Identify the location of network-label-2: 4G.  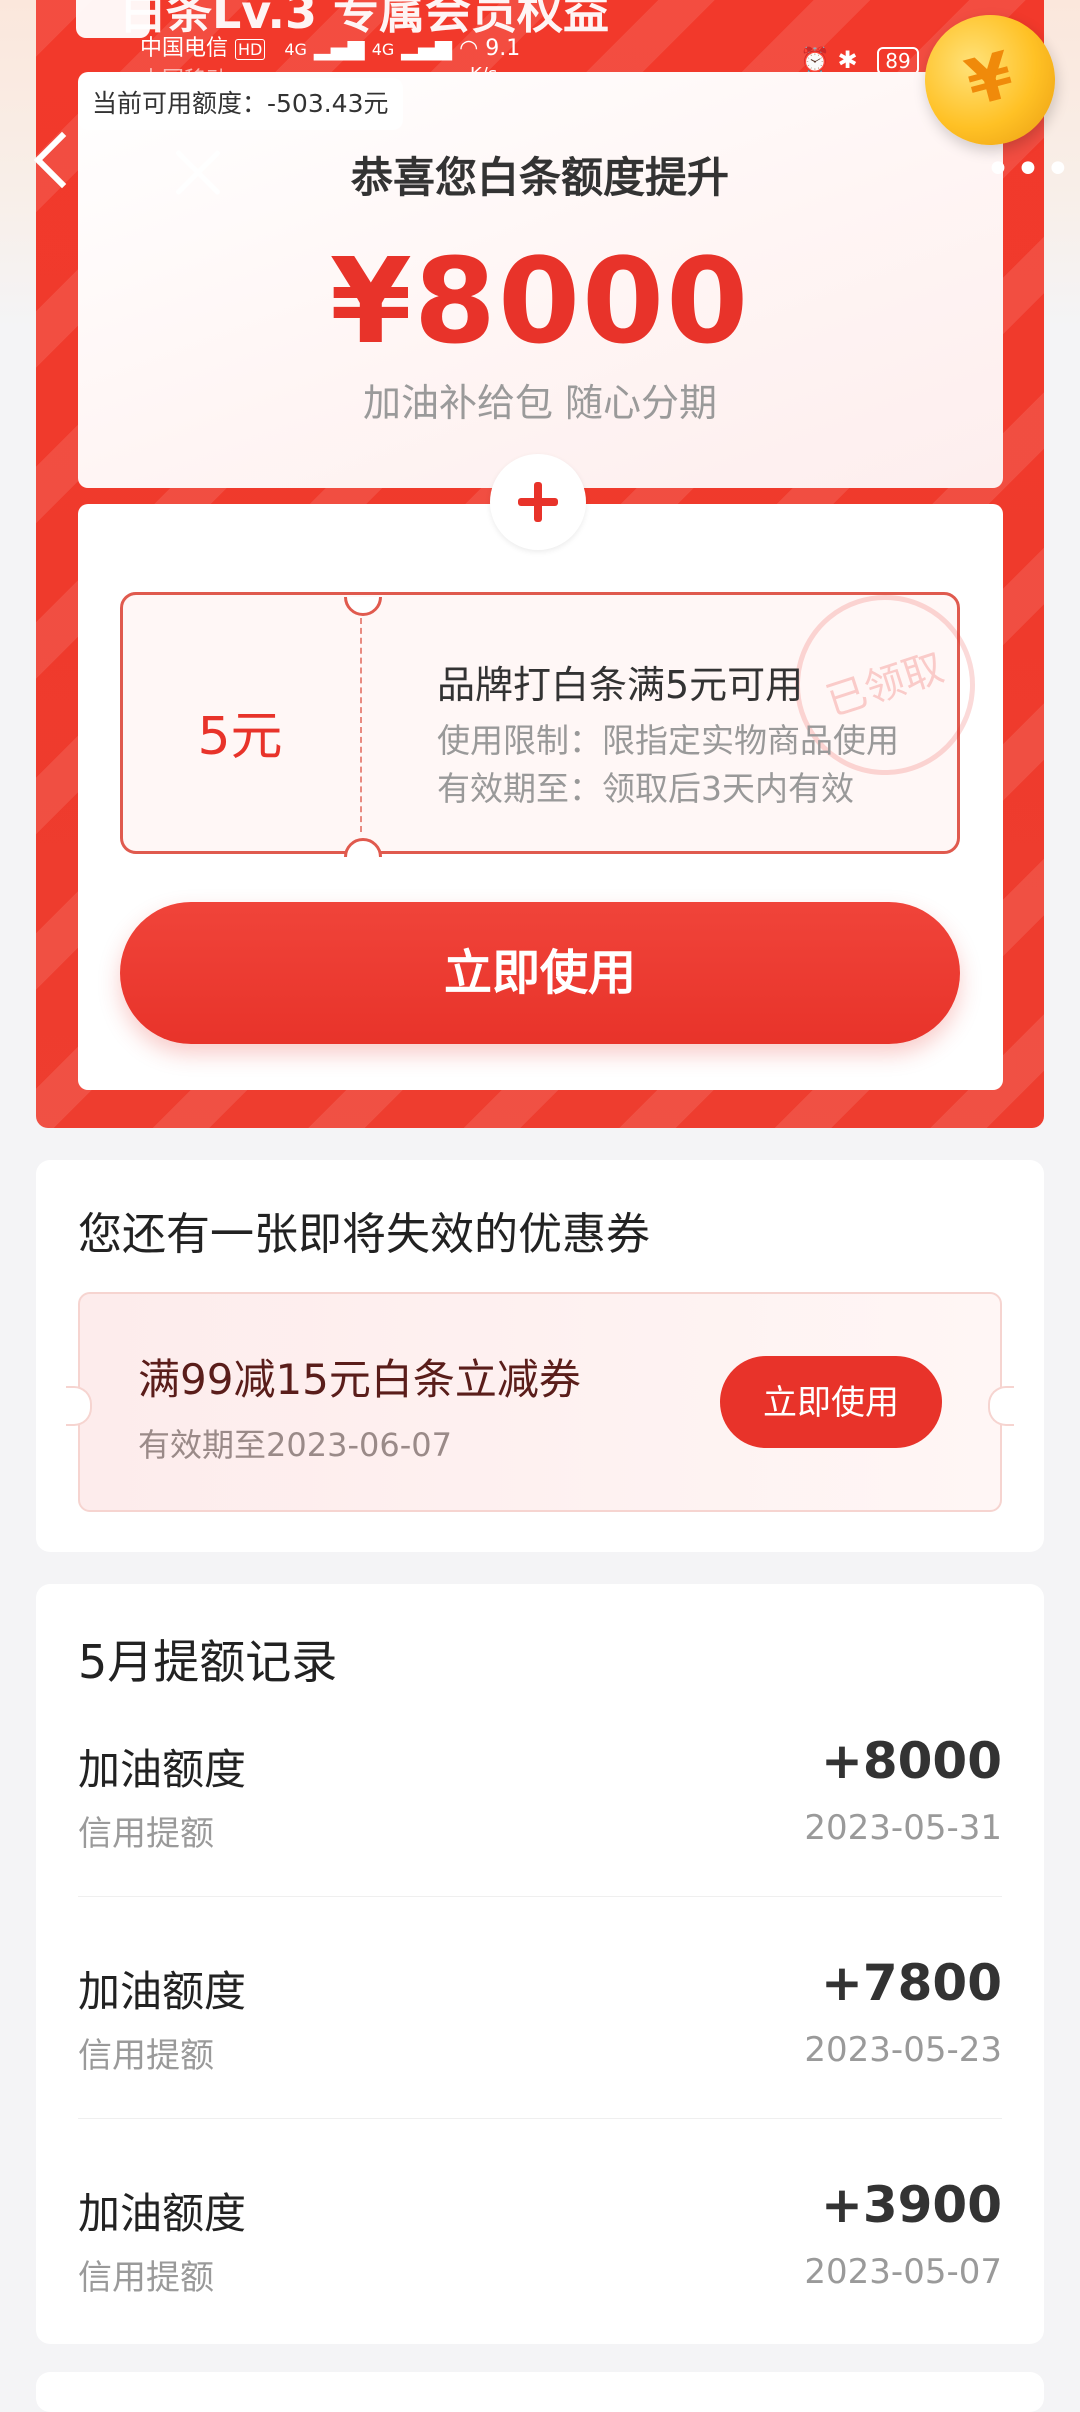
(383, 49).